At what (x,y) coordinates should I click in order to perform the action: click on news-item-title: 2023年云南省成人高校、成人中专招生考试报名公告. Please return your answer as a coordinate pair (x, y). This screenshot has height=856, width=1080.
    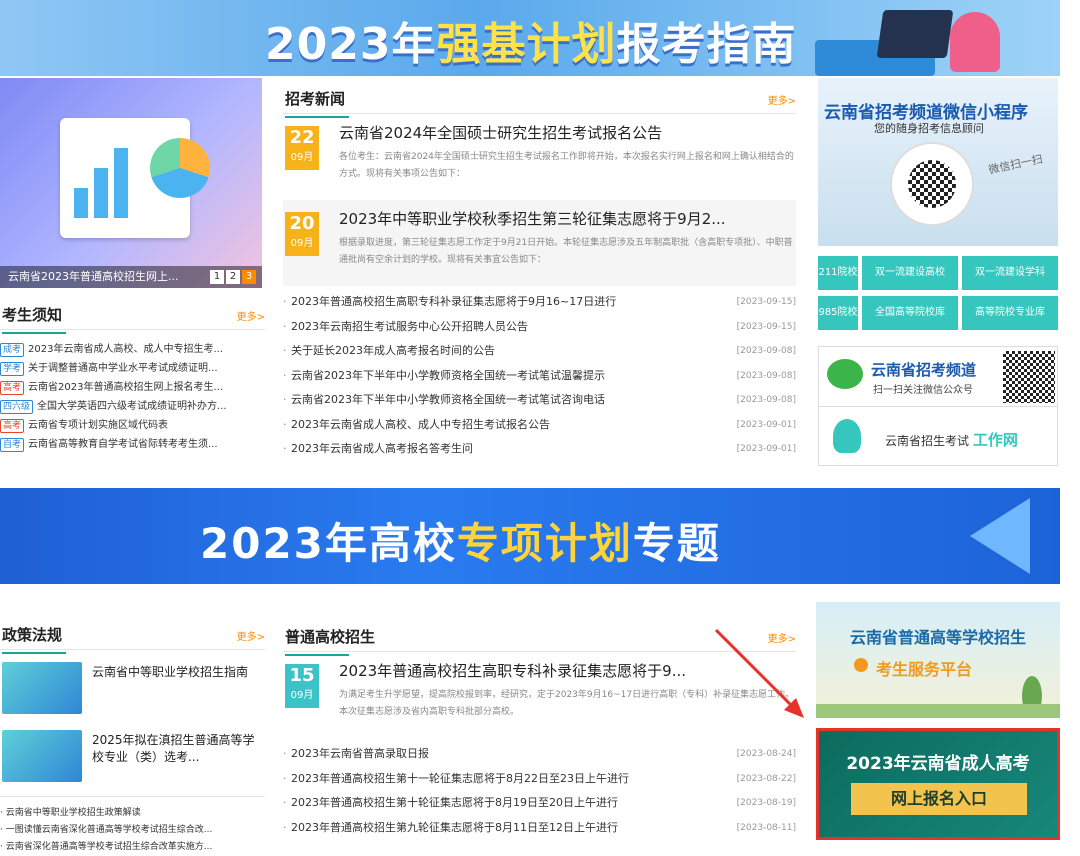
    Looking at the image, I should click on (420, 424).